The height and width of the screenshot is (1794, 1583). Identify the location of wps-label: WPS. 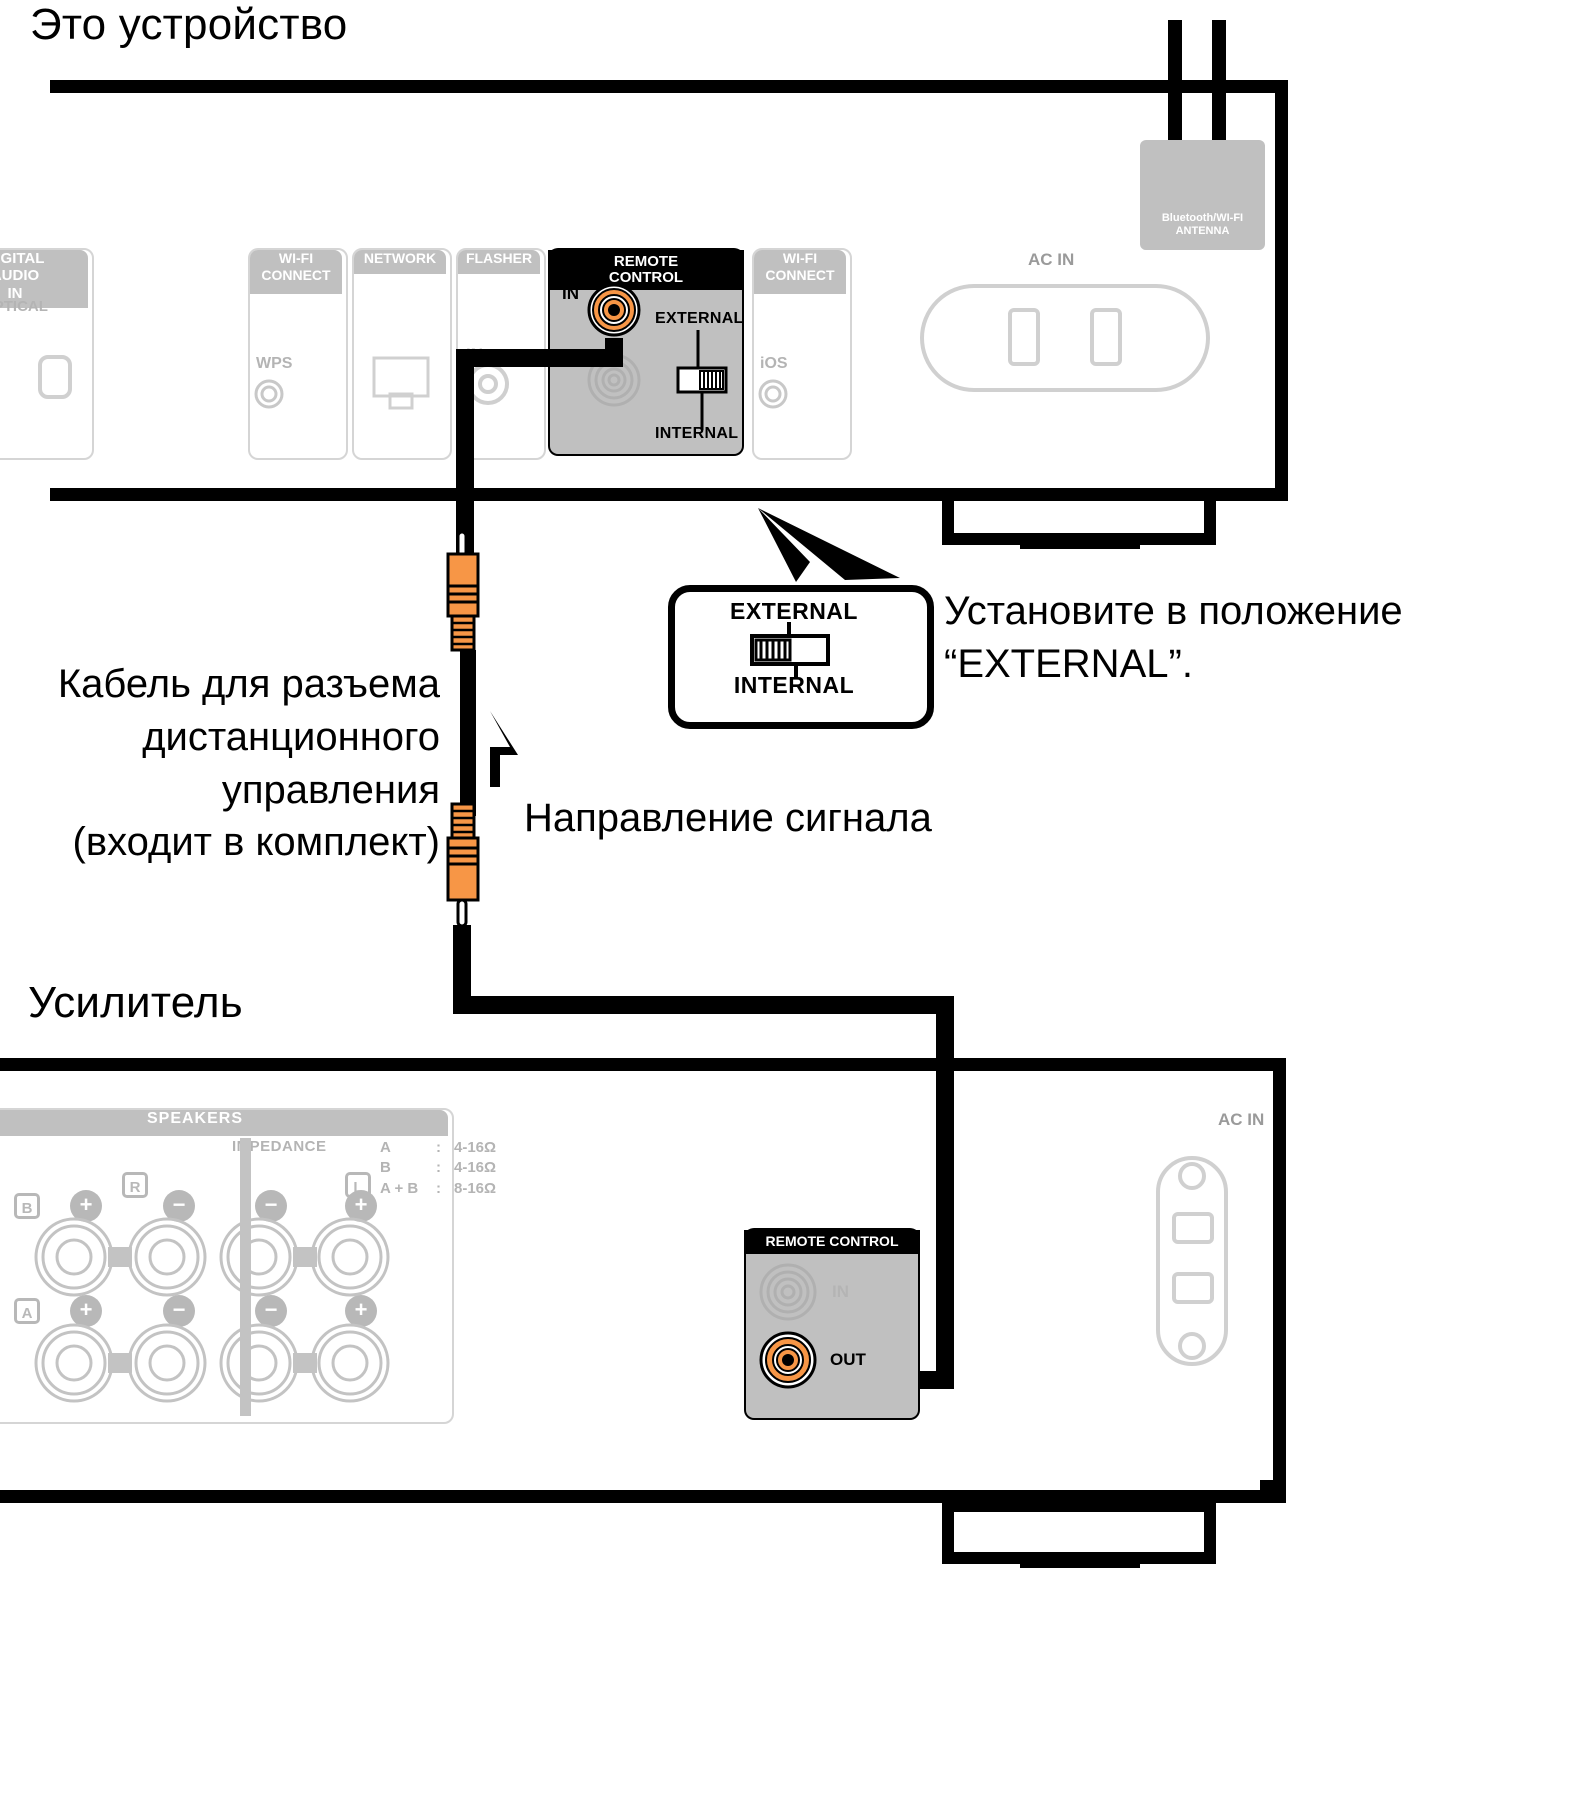
(274, 363).